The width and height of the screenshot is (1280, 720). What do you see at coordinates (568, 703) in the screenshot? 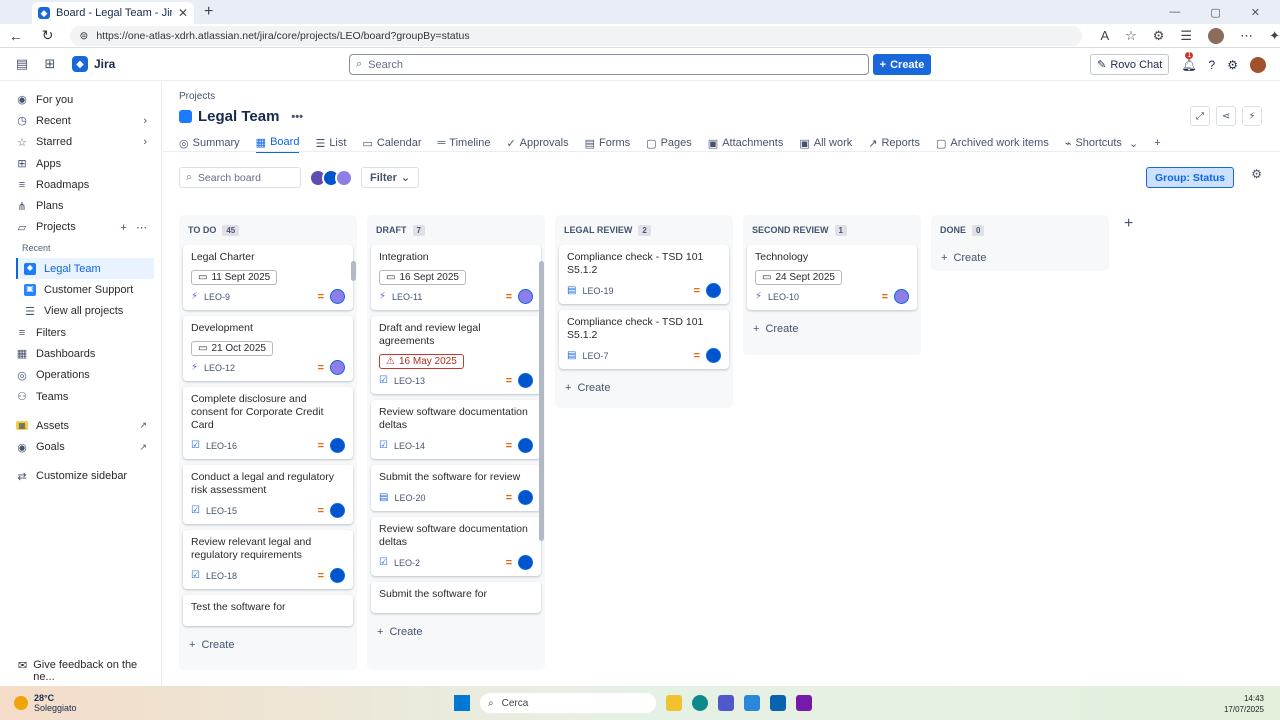
I see `taskbar-search: ⌕ Cerca` at bounding box center [568, 703].